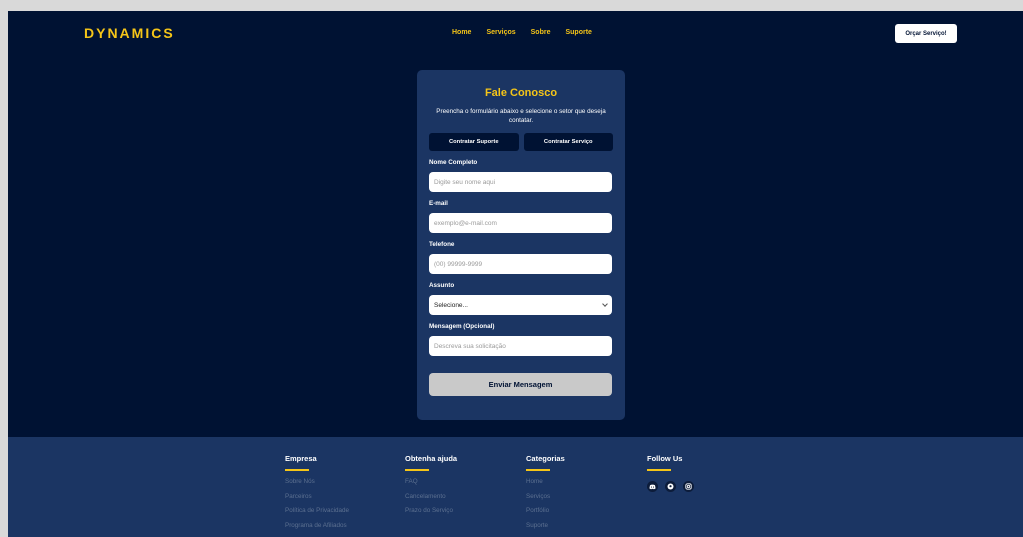  What do you see at coordinates (520, 346) in the screenshot?
I see `message-input: Descreva sua solicitação` at bounding box center [520, 346].